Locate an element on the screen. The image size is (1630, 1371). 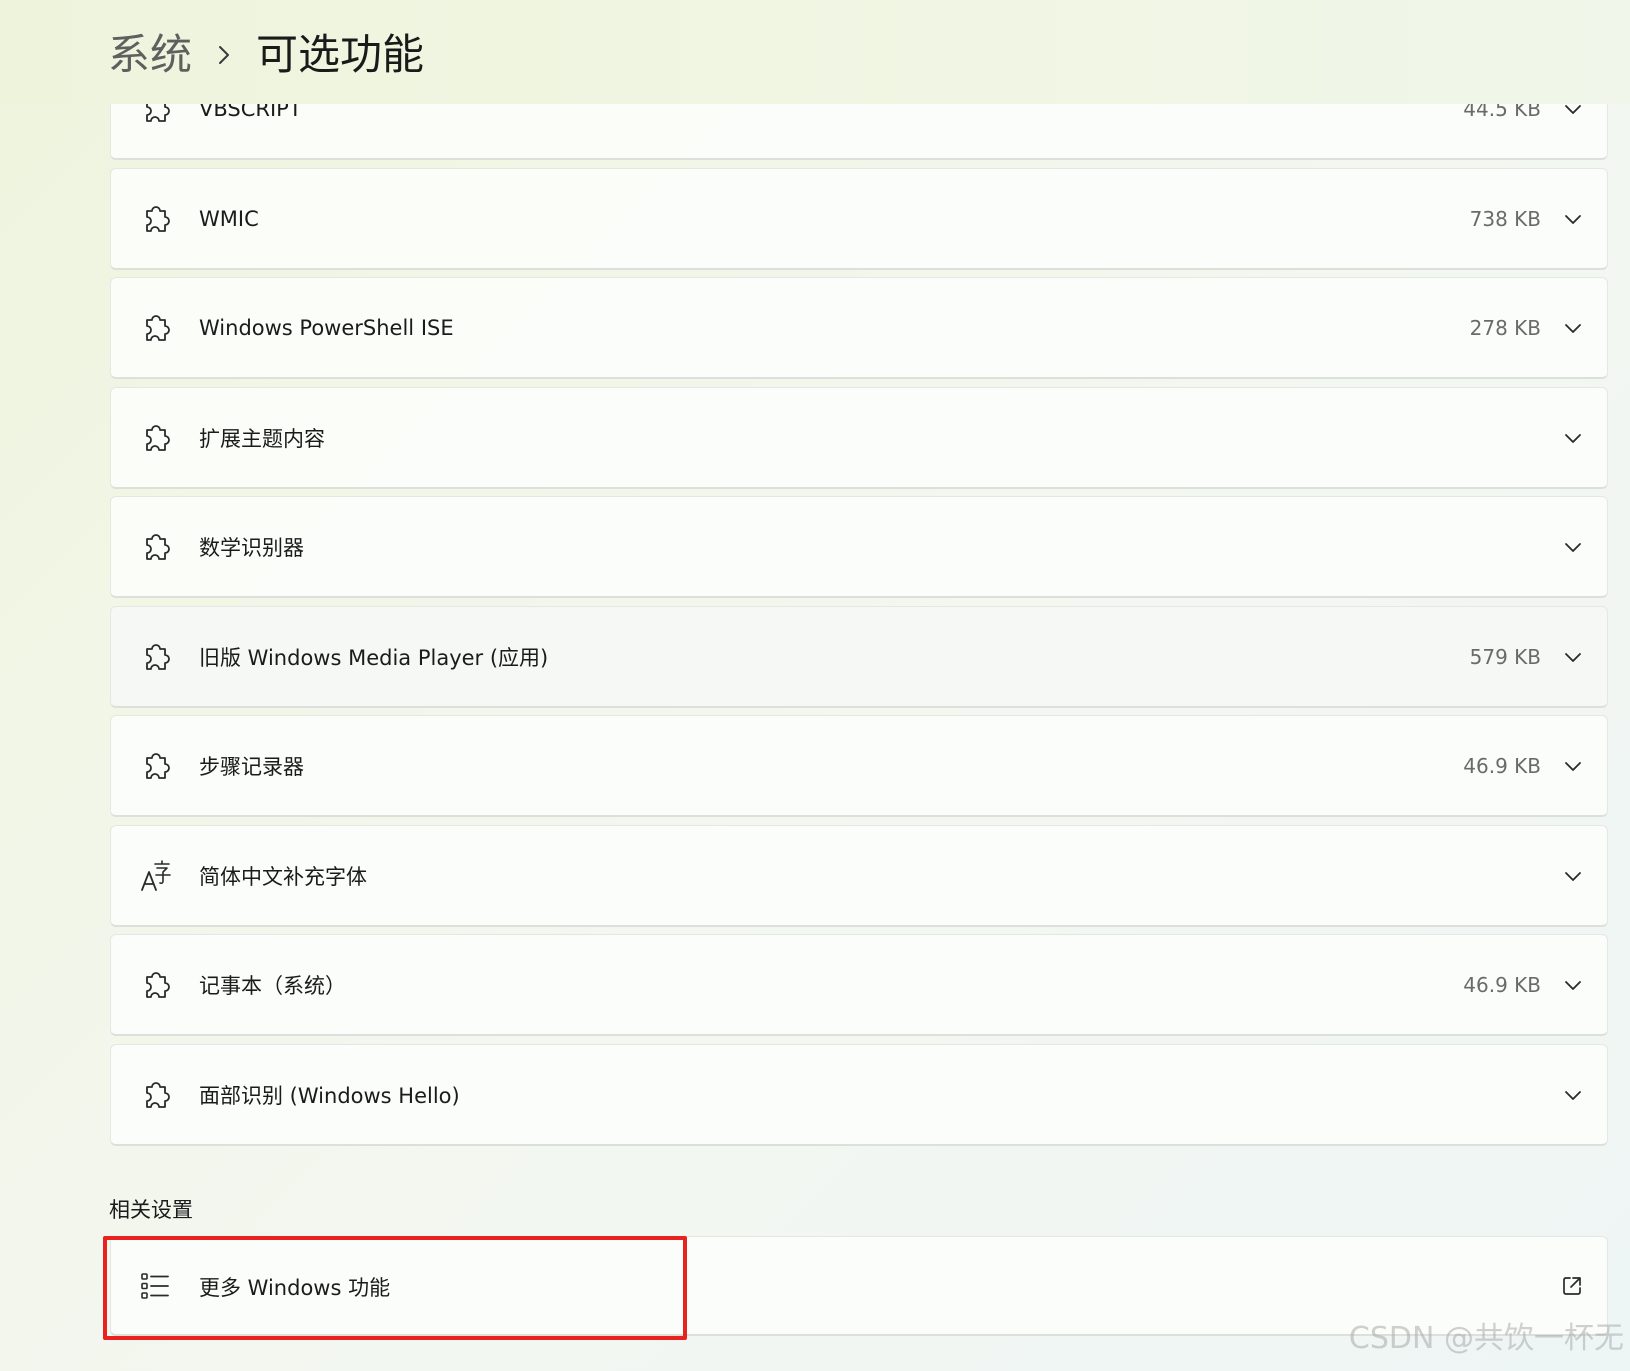
font-icon is located at coordinates (156, 875).